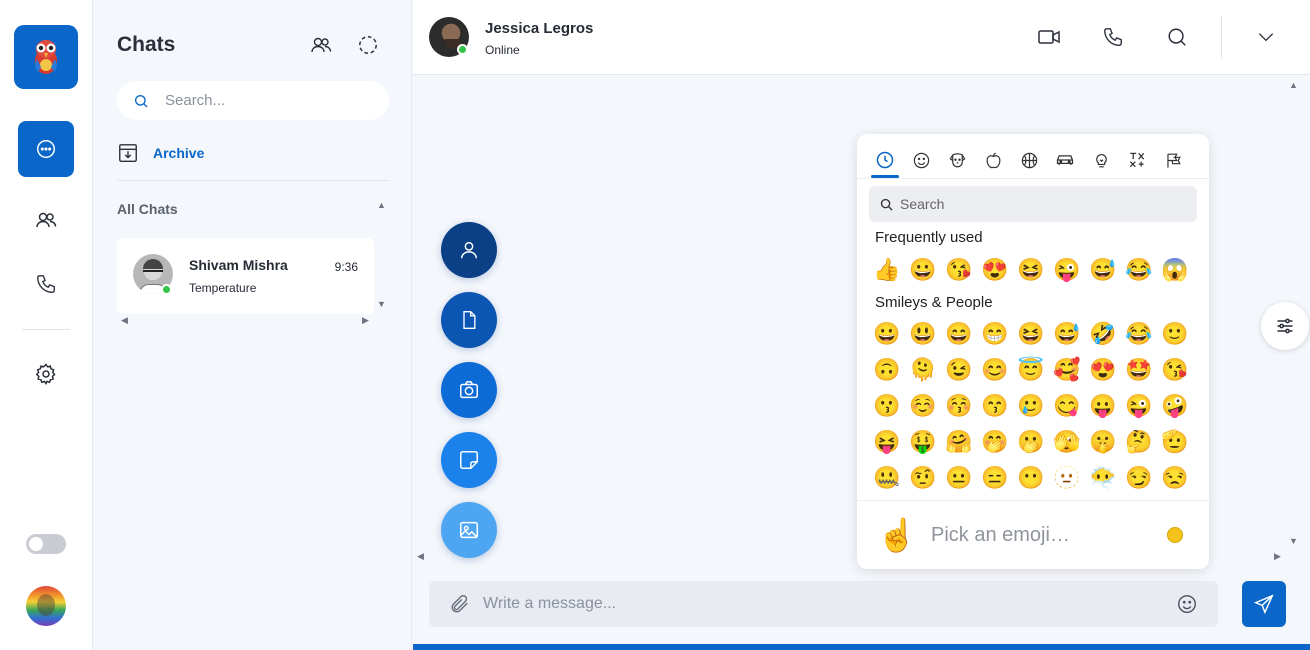 The width and height of the screenshot is (1310, 650). What do you see at coordinates (887, 406) in the screenshot?
I see `emoji-button: 😗` at bounding box center [887, 406].